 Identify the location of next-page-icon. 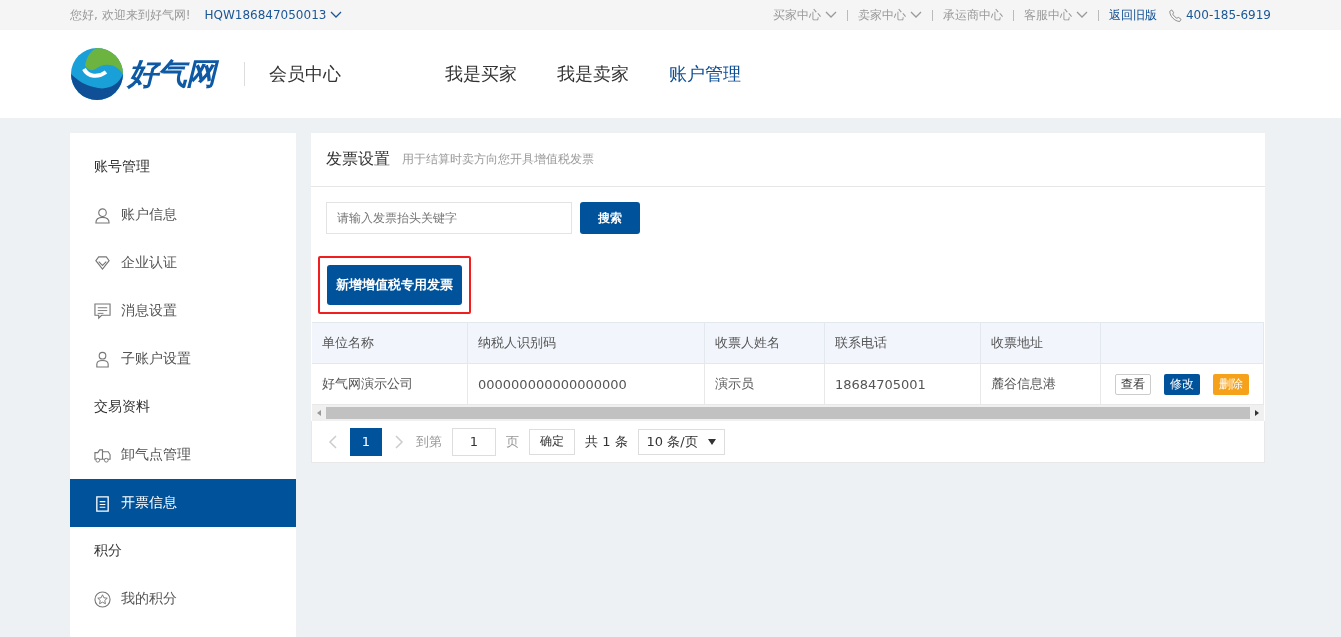
(399, 441).